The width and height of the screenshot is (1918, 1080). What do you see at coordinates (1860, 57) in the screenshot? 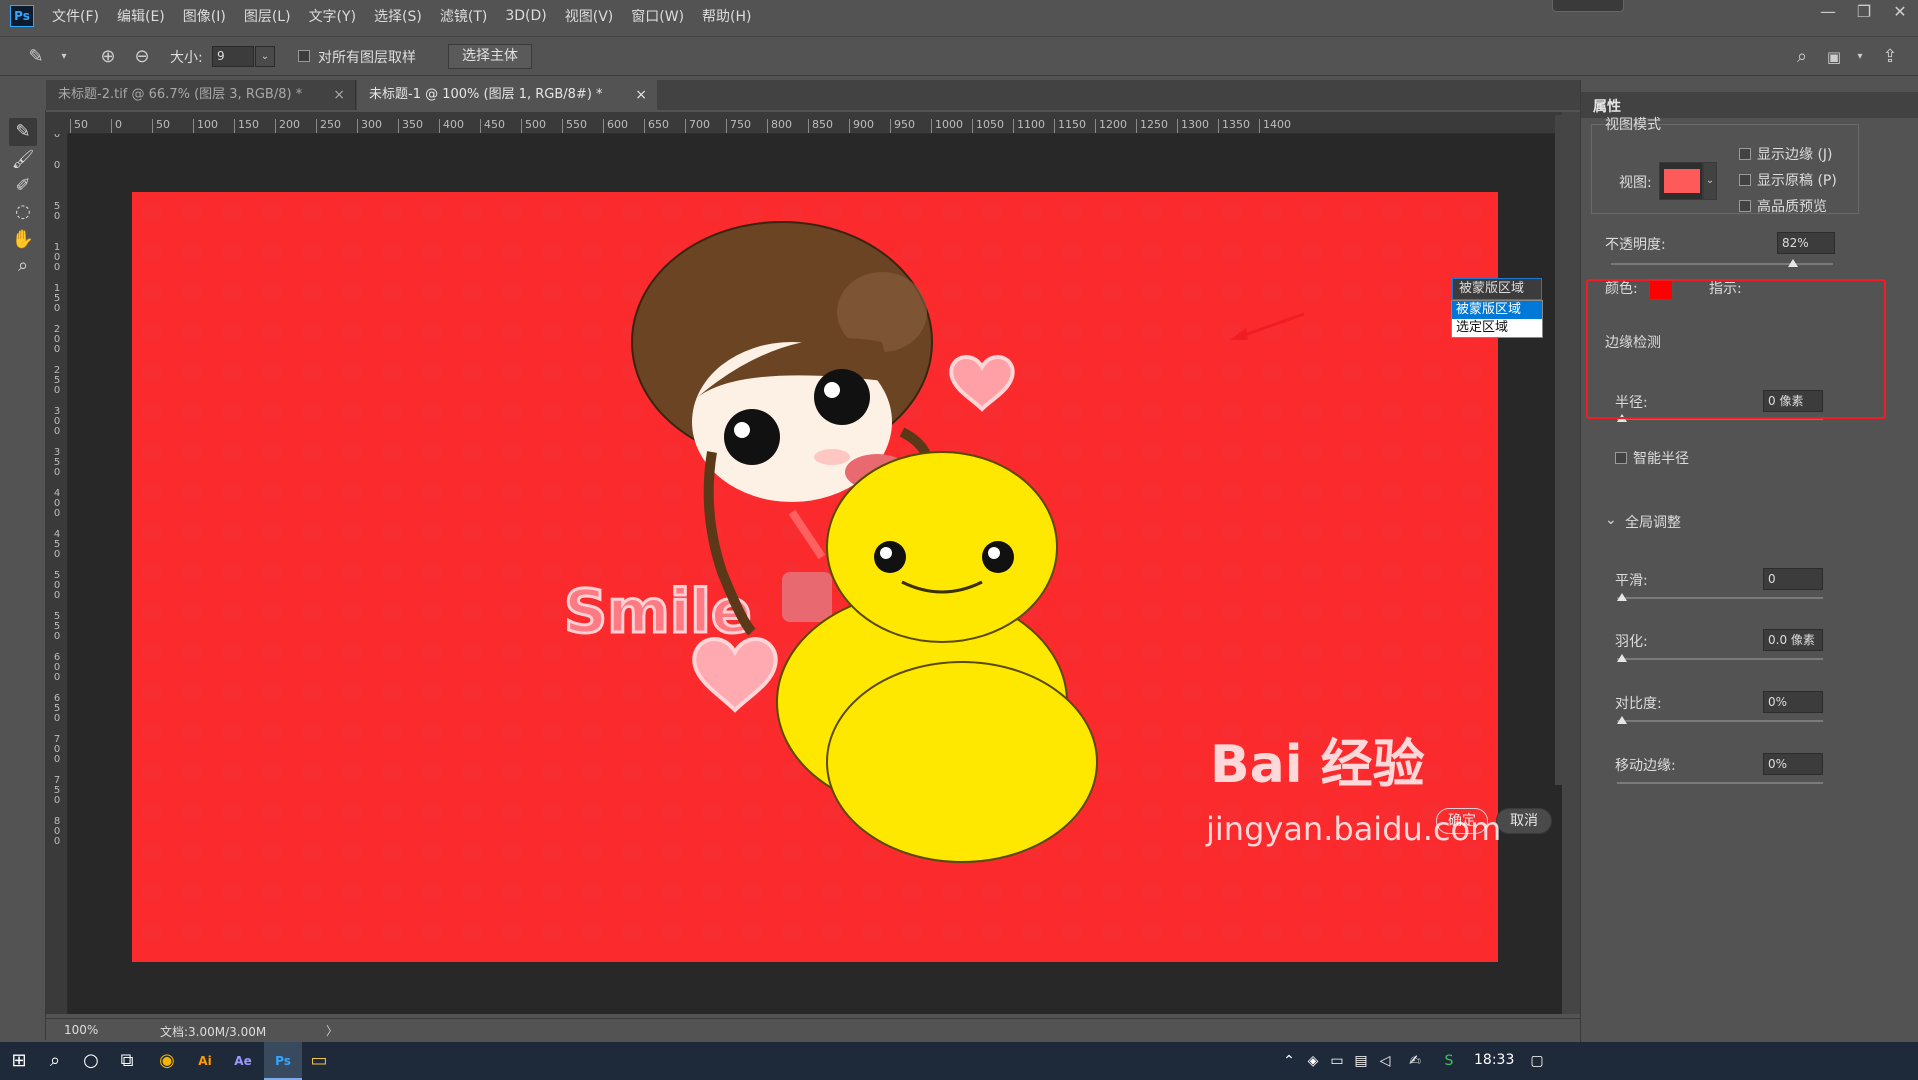
I see `workspace-dropdown-icon: ▾` at bounding box center [1860, 57].